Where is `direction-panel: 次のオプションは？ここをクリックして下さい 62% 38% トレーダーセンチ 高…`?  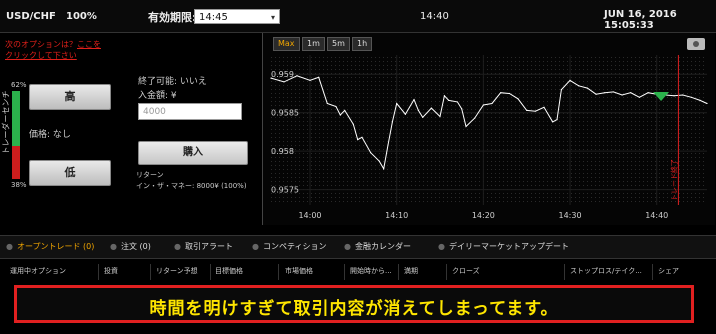
direction-panel: 次のオプションは？ここをクリックして下さい 62% 38% トレーダーセンチ 高… is located at coordinates (62, 129).